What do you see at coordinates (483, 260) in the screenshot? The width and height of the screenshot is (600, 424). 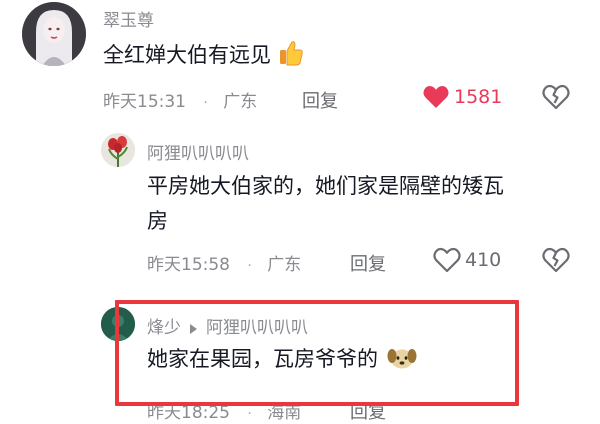 I see `like-count: 410` at bounding box center [483, 260].